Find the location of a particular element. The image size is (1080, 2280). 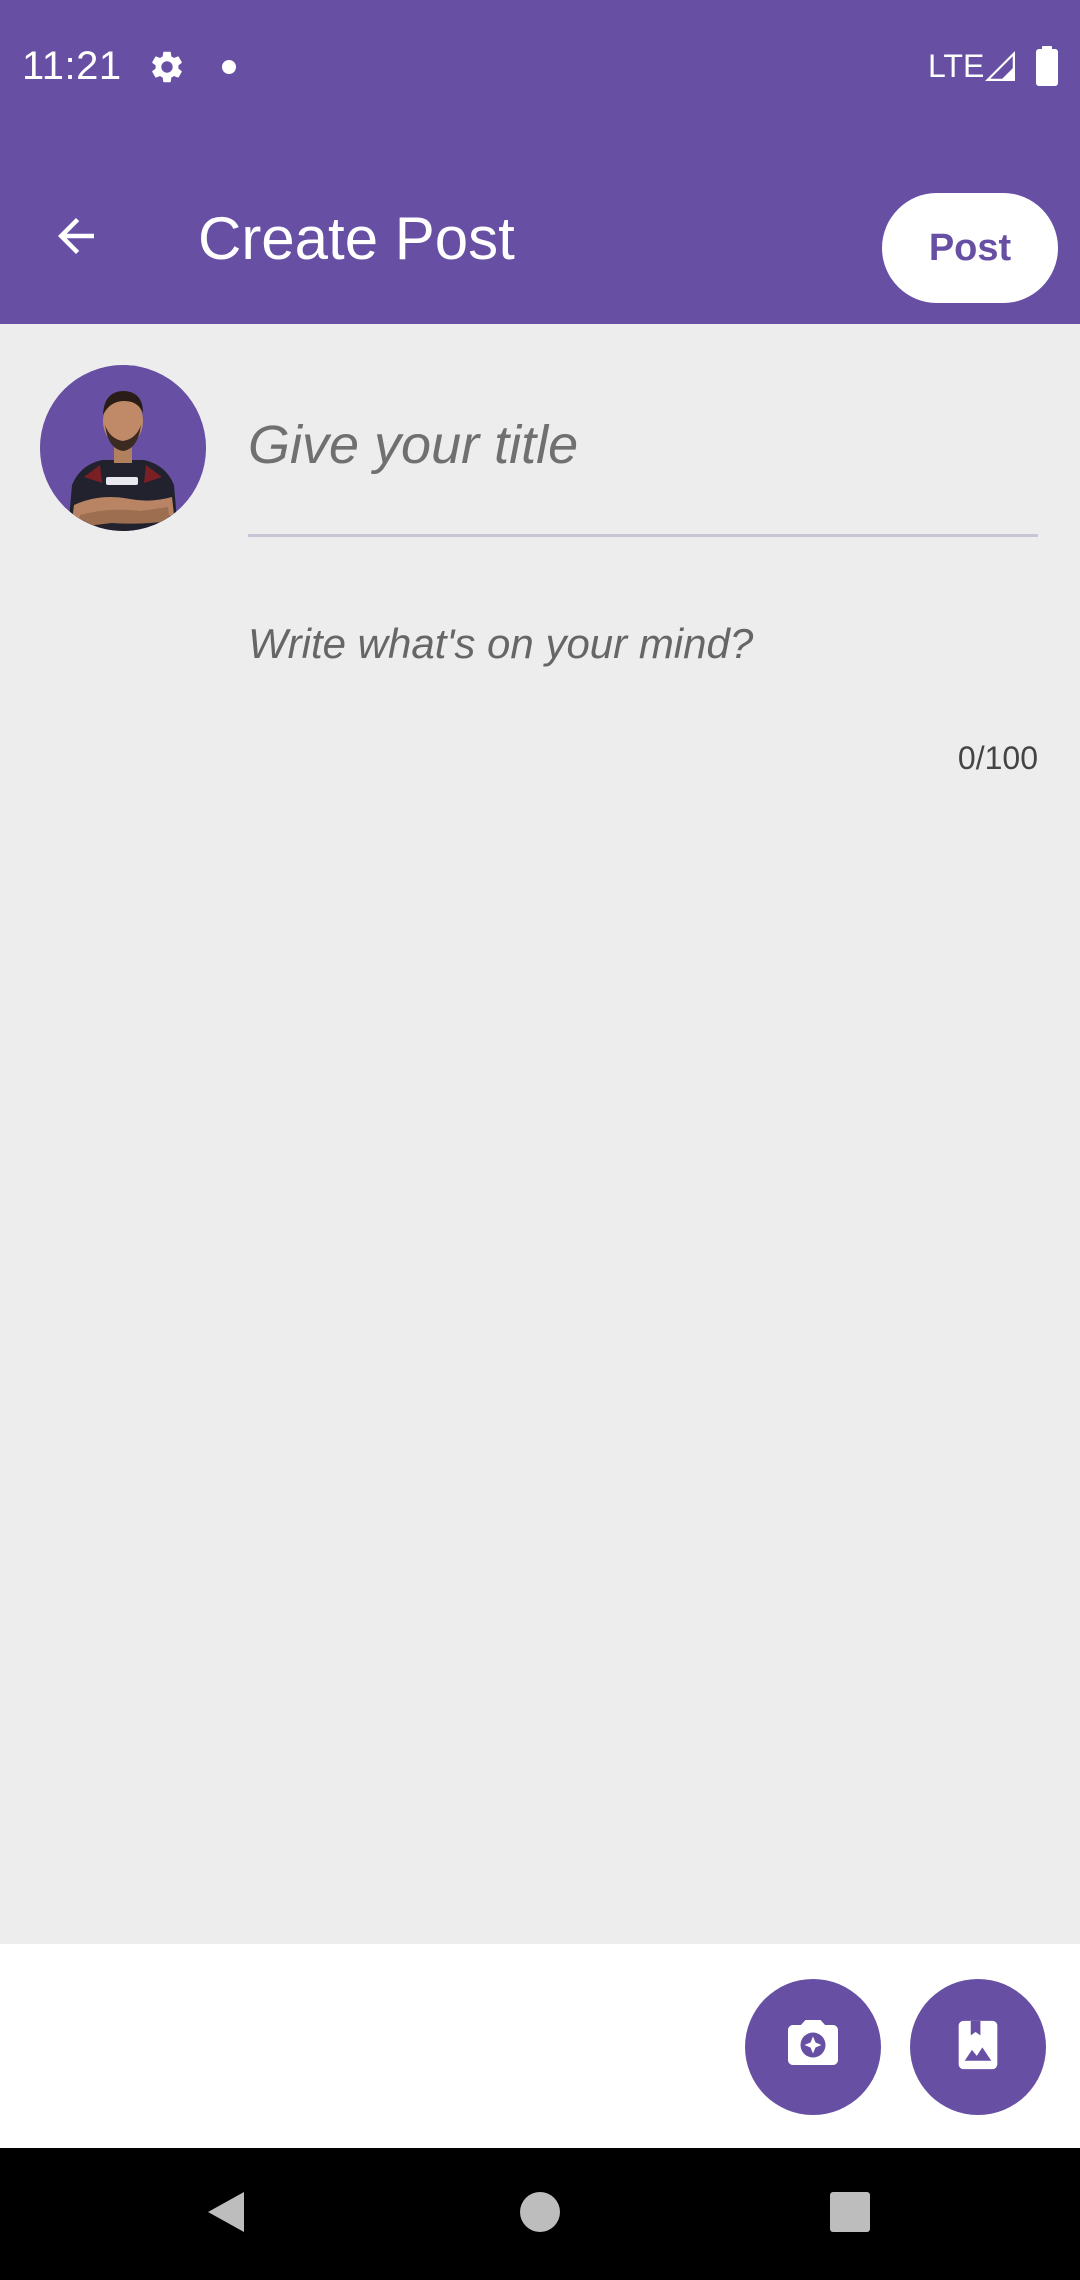

network-type: LTE is located at coordinates (956, 66).